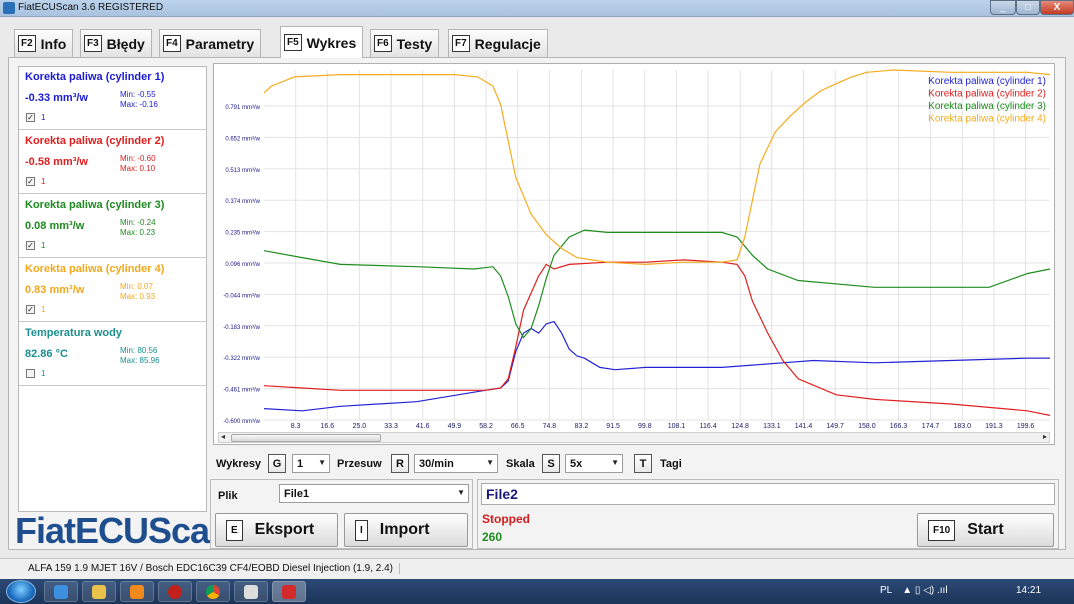 This screenshot has width=1074, height=604. Describe the element at coordinates (768, 514) in the screenshot. I see `status-panel: File2 Stopped 260 F10 Start` at that location.